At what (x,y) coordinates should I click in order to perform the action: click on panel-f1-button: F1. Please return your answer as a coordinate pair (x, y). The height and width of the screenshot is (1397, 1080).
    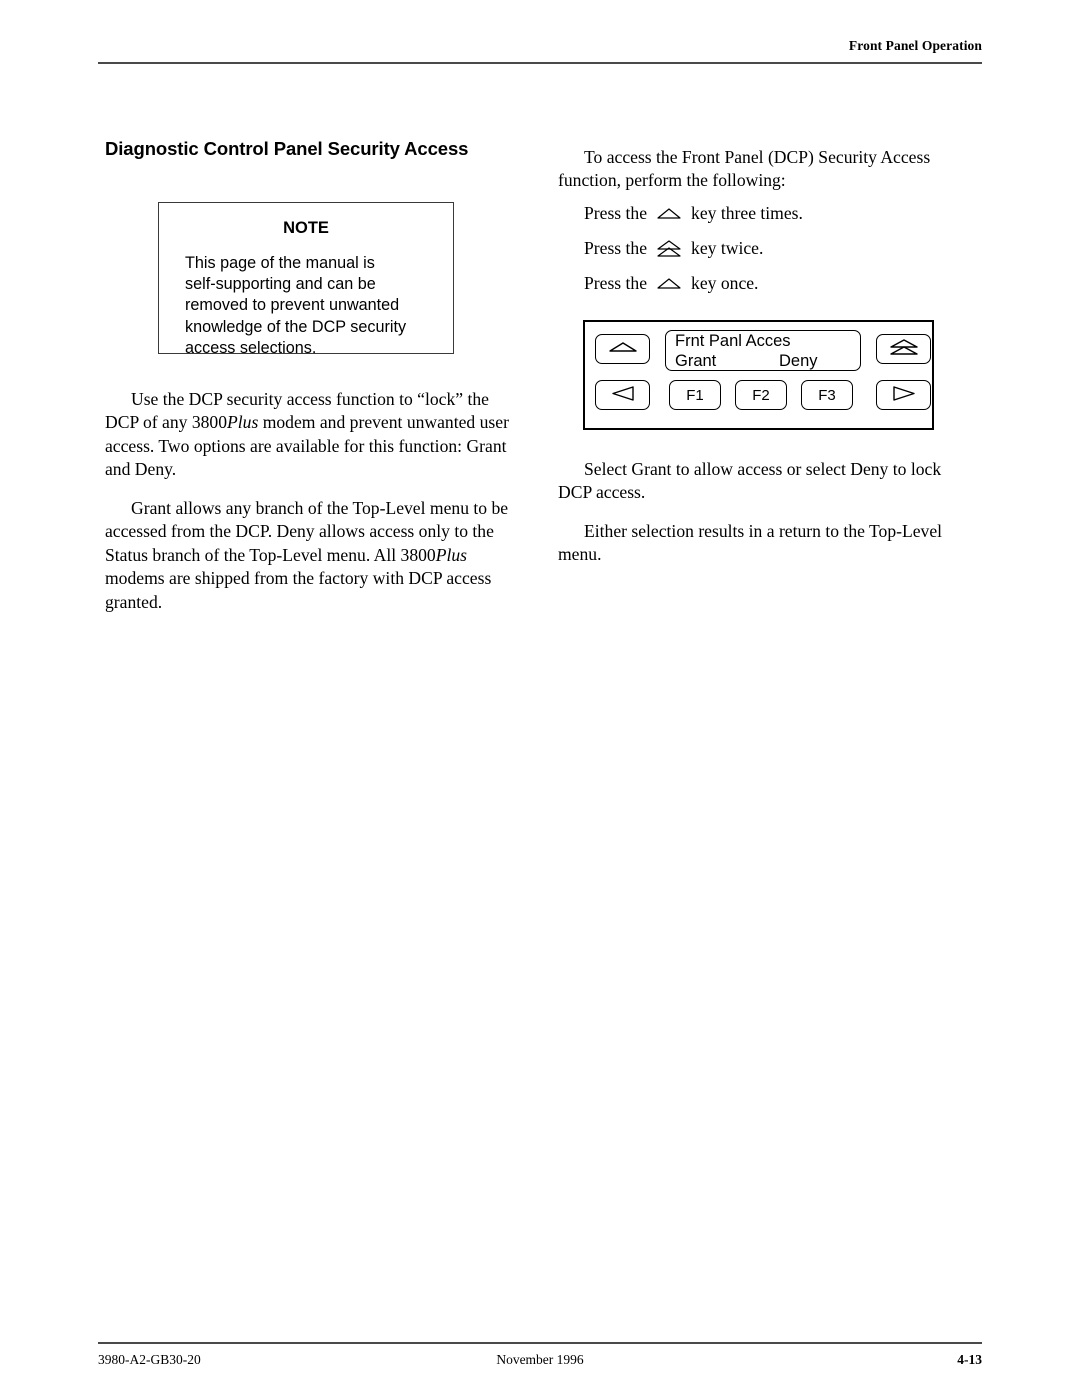
    Looking at the image, I should click on (695, 395).